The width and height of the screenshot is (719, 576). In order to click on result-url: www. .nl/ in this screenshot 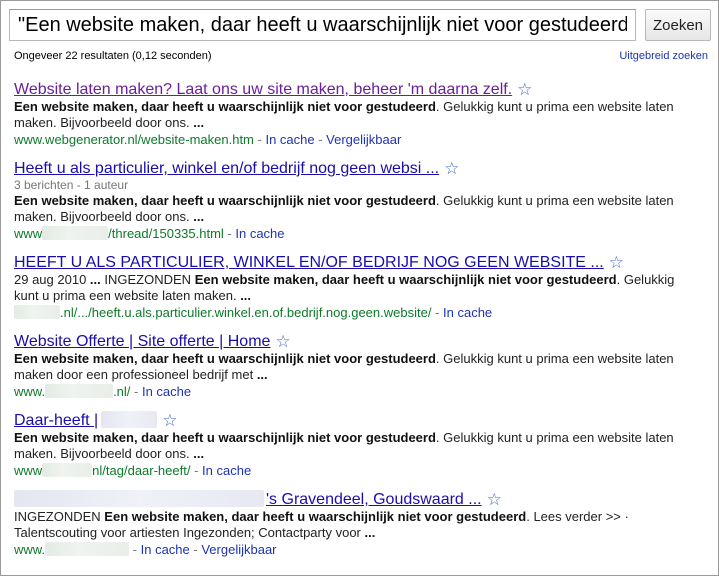, I will do `click(72, 391)`.